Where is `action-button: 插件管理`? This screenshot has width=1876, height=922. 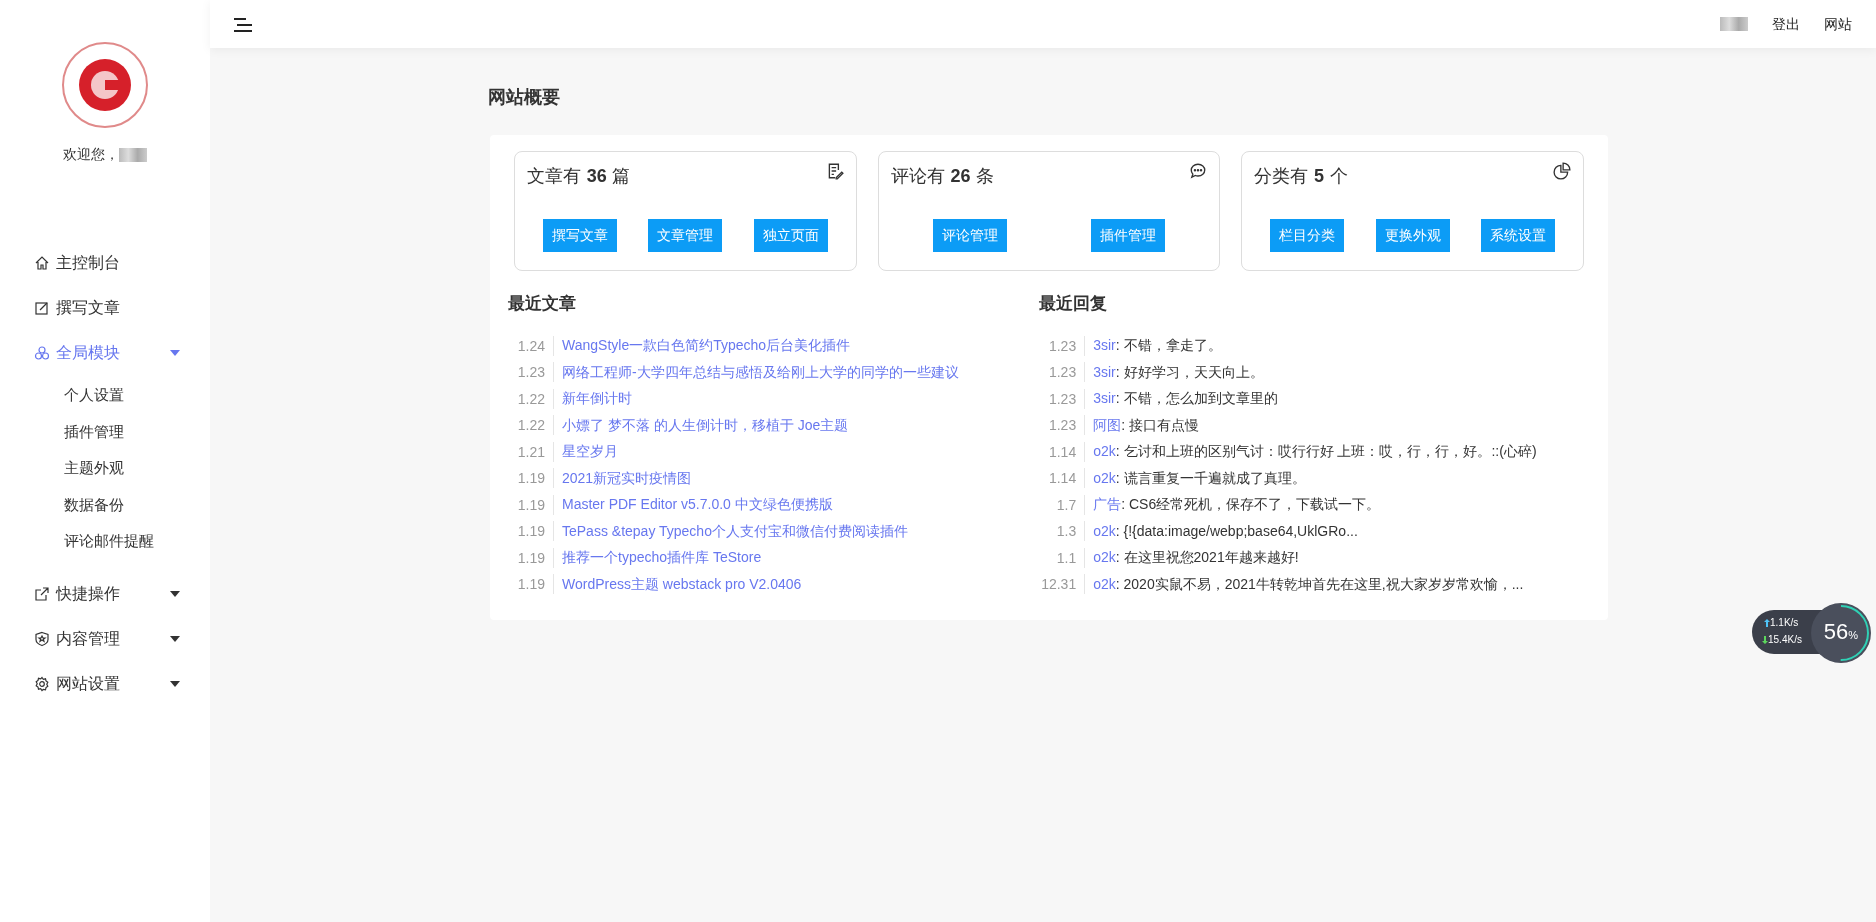 action-button: 插件管理 is located at coordinates (1128, 235).